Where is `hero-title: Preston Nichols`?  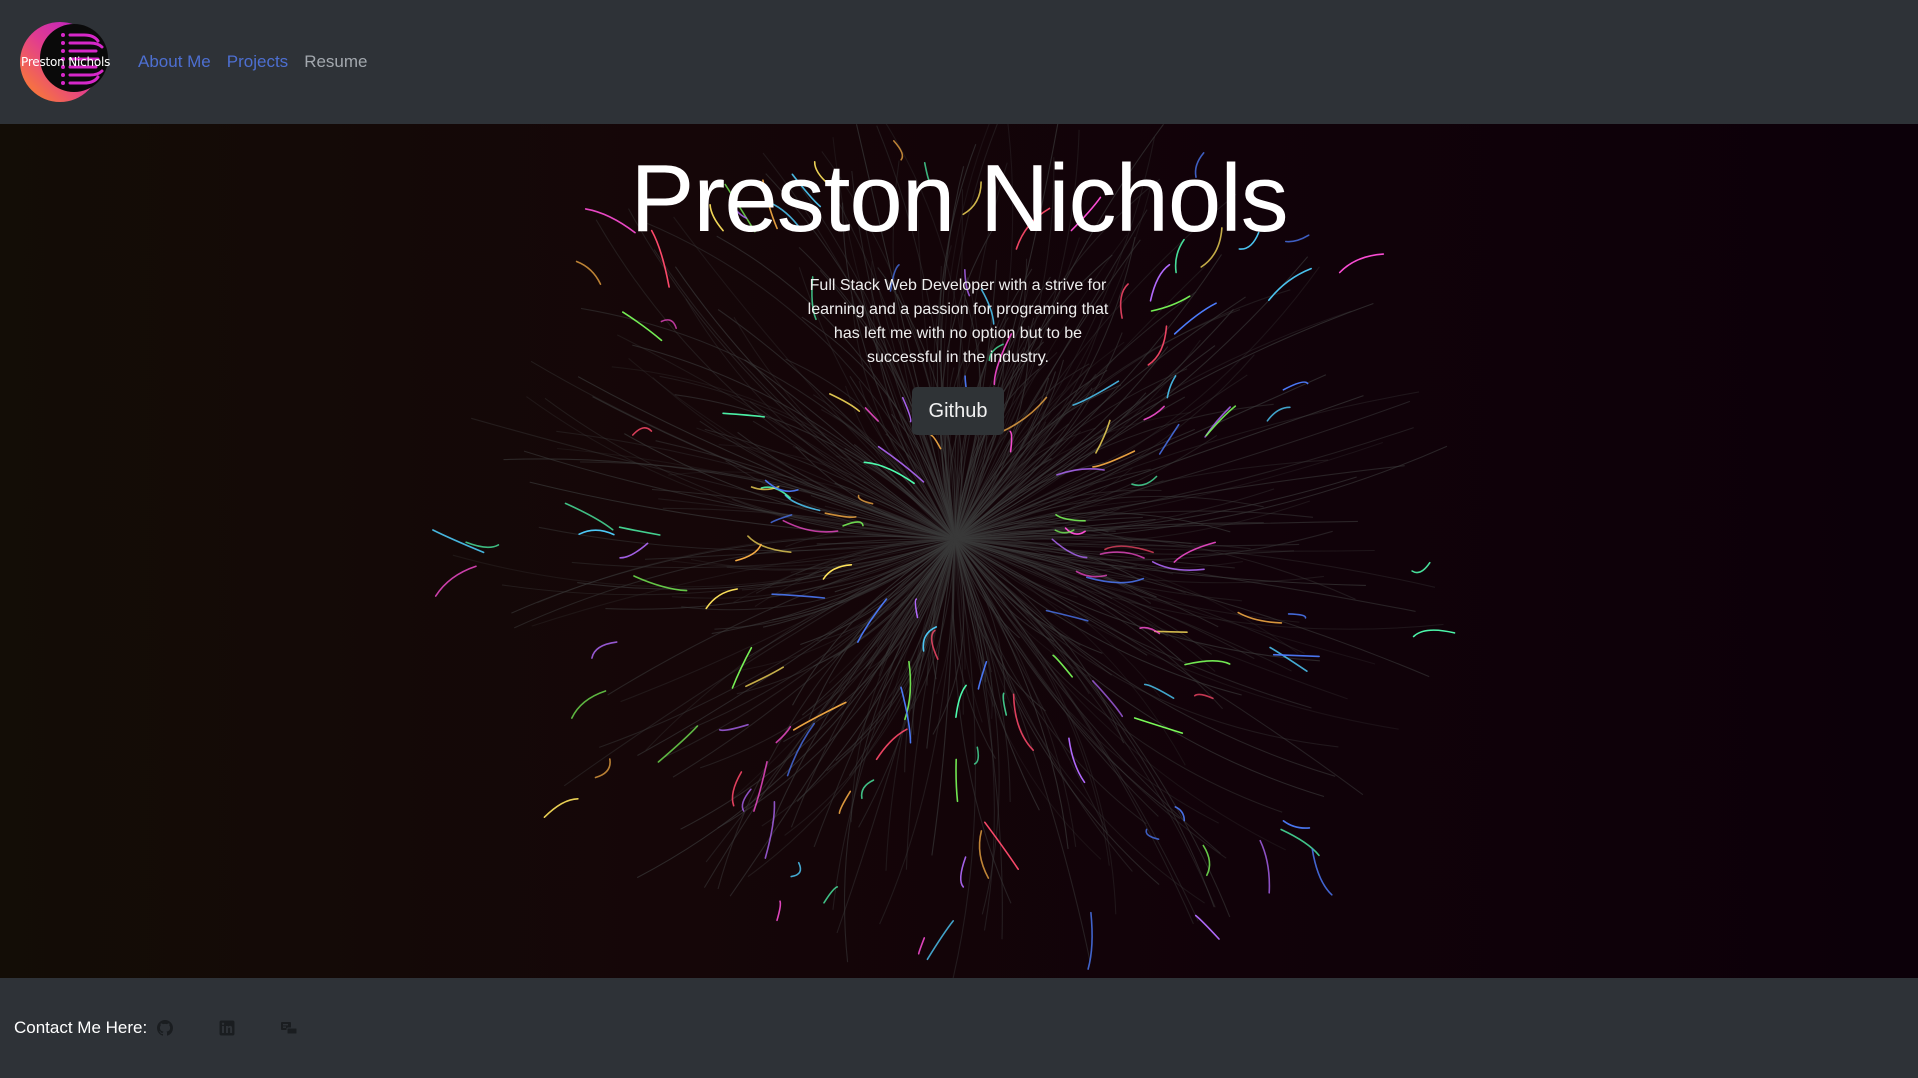
hero-title: Preston Nichols is located at coordinates (959, 198).